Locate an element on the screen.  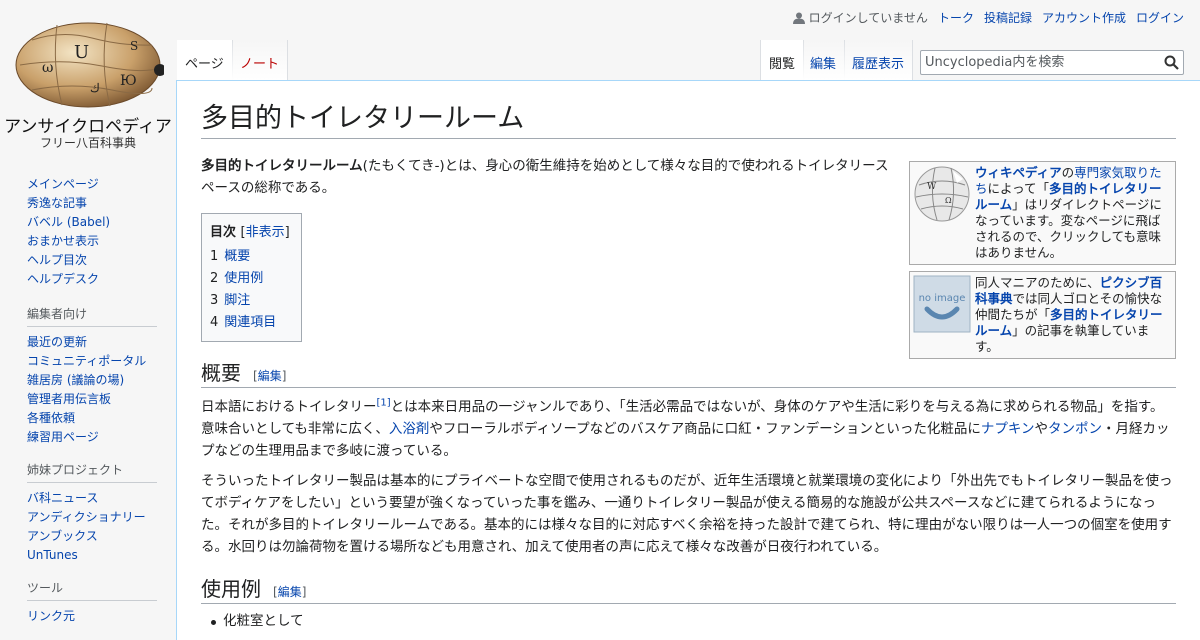
usage-list: 化粧室として is located at coordinates (688, 621).